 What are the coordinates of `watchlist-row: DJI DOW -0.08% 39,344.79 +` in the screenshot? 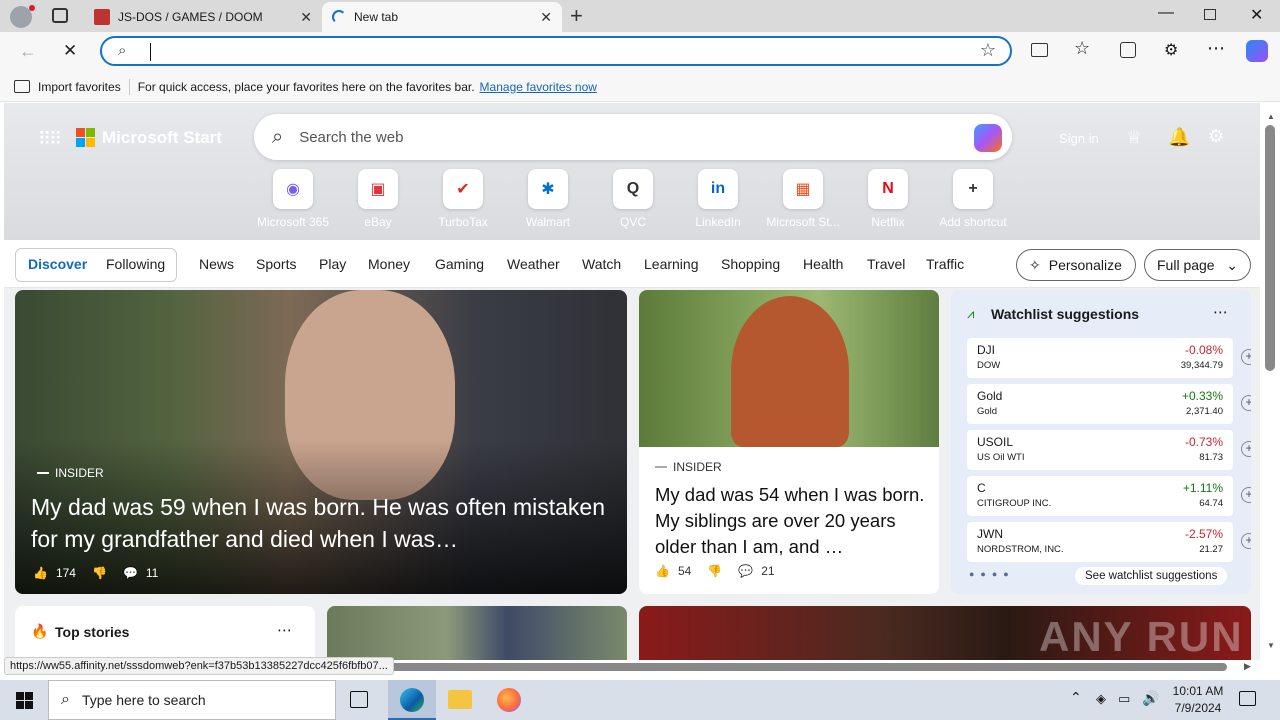 It's located at (1109, 358).